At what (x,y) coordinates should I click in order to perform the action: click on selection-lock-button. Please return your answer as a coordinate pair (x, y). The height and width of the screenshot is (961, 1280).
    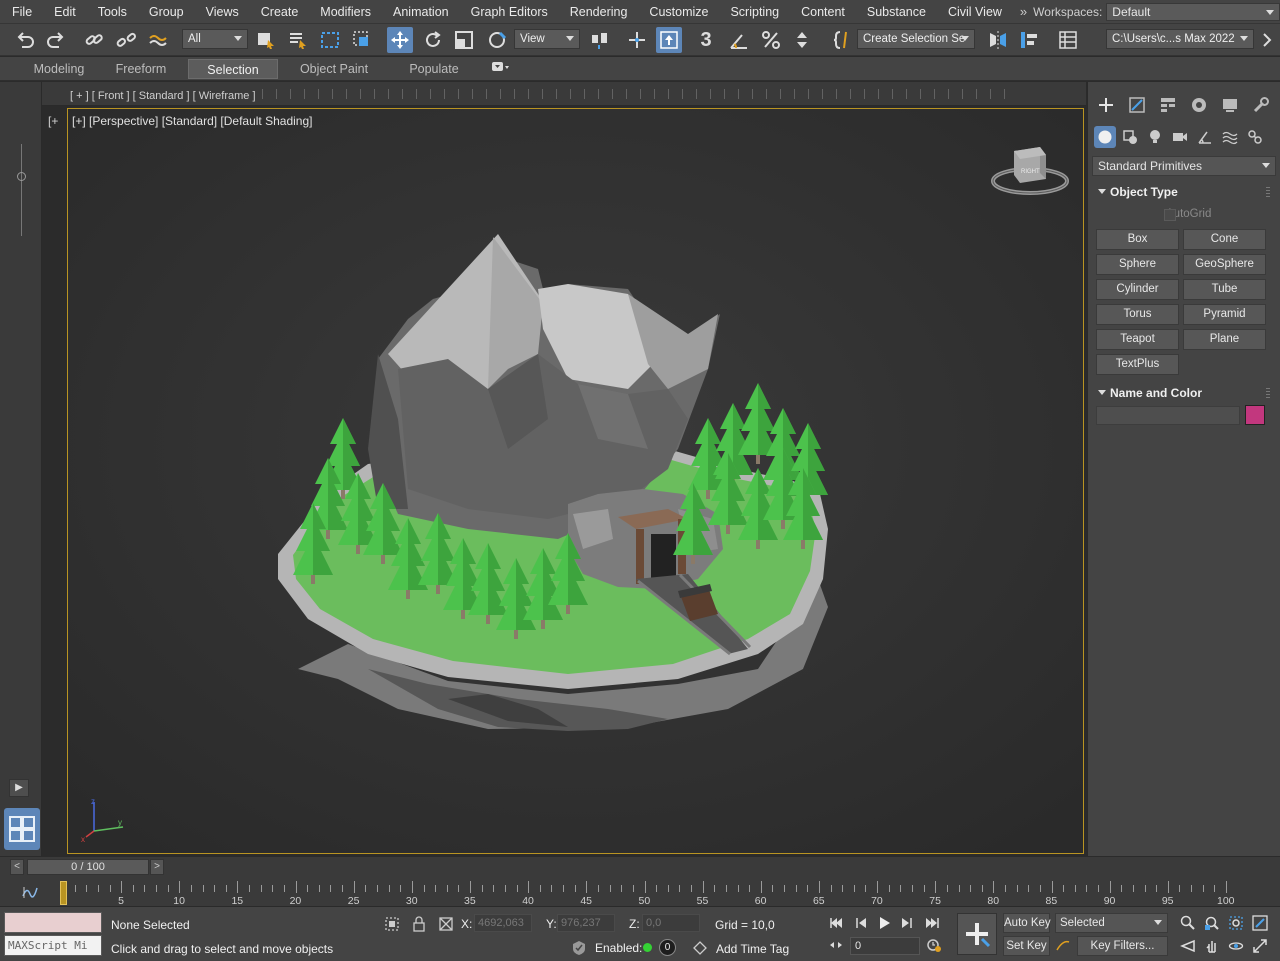
    Looking at the image, I should click on (419, 924).